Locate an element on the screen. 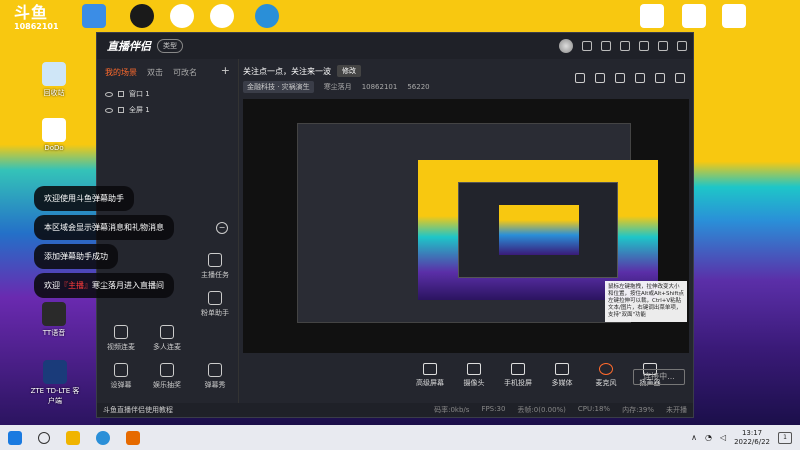 This screenshot has width=800, height=450. desktop-icon-netease is located at coordinates (142, 17).